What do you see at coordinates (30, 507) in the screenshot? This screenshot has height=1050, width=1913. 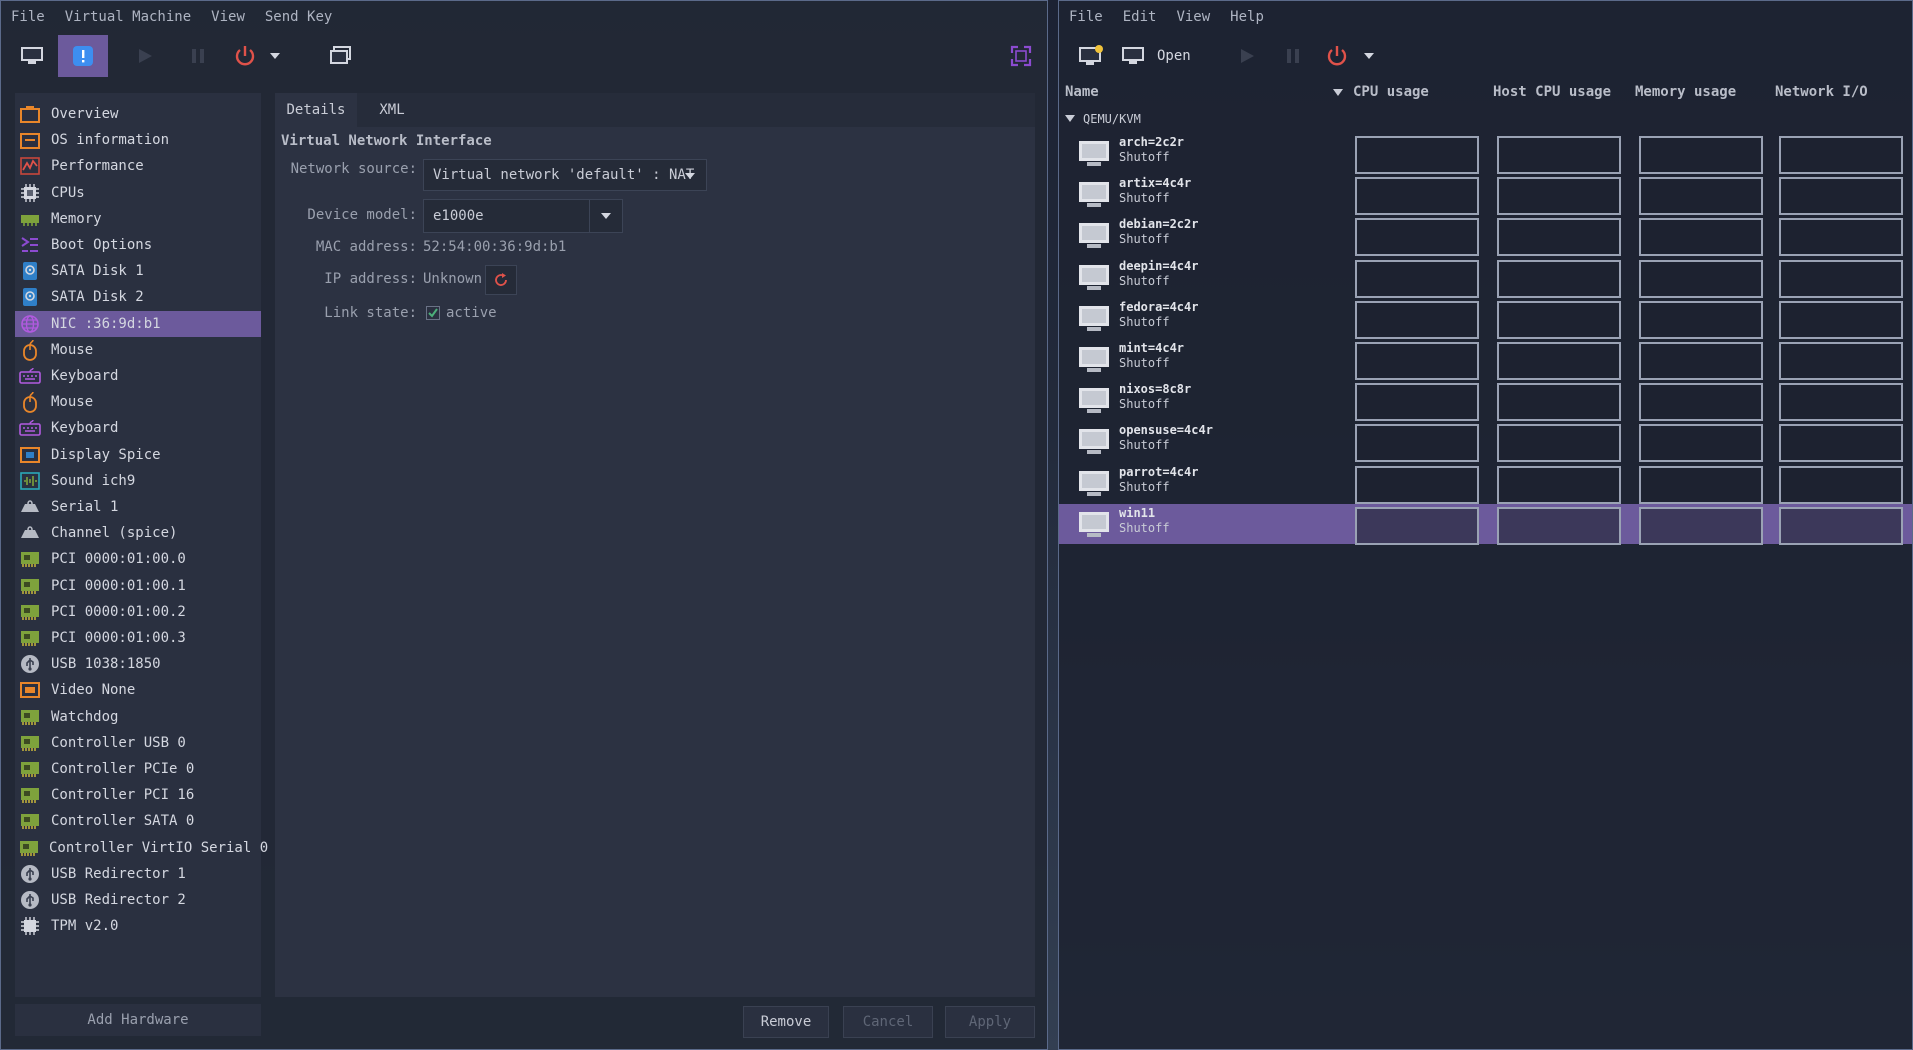 I see `serial-icon` at bounding box center [30, 507].